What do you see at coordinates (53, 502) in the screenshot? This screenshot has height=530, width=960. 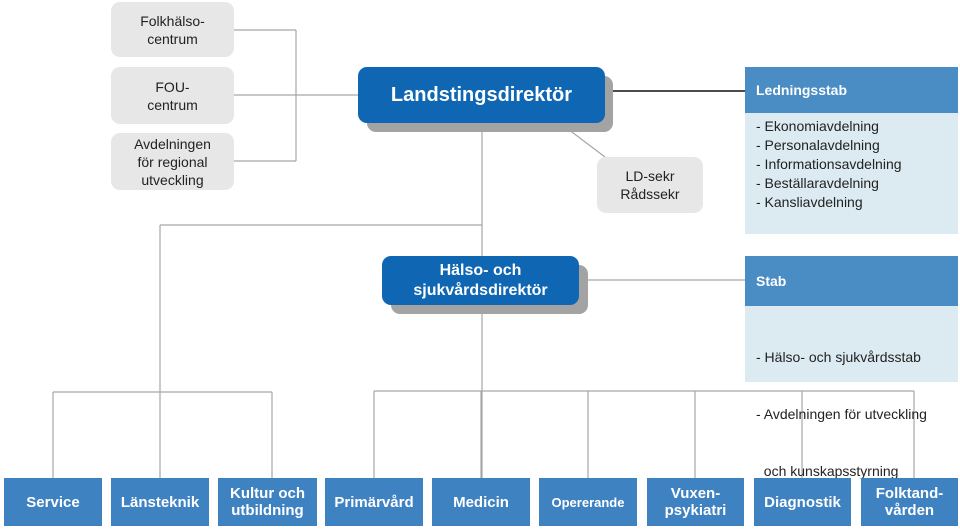 I see `unit-service: Service` at bounding box center [53, 502].